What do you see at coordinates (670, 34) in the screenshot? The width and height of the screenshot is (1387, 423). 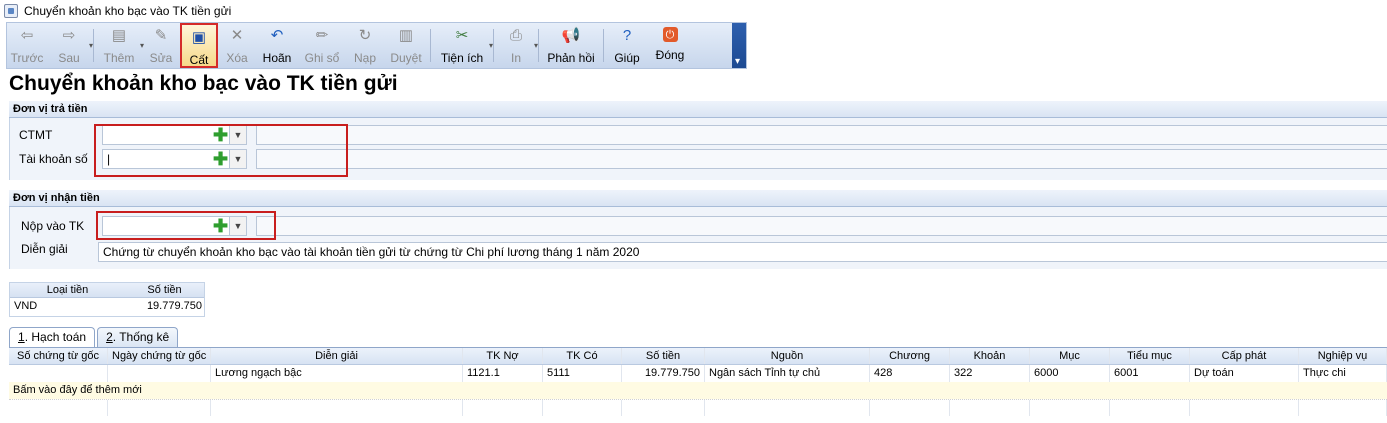 I see `close-icon: ⏻` at bounding box center [670, 34].